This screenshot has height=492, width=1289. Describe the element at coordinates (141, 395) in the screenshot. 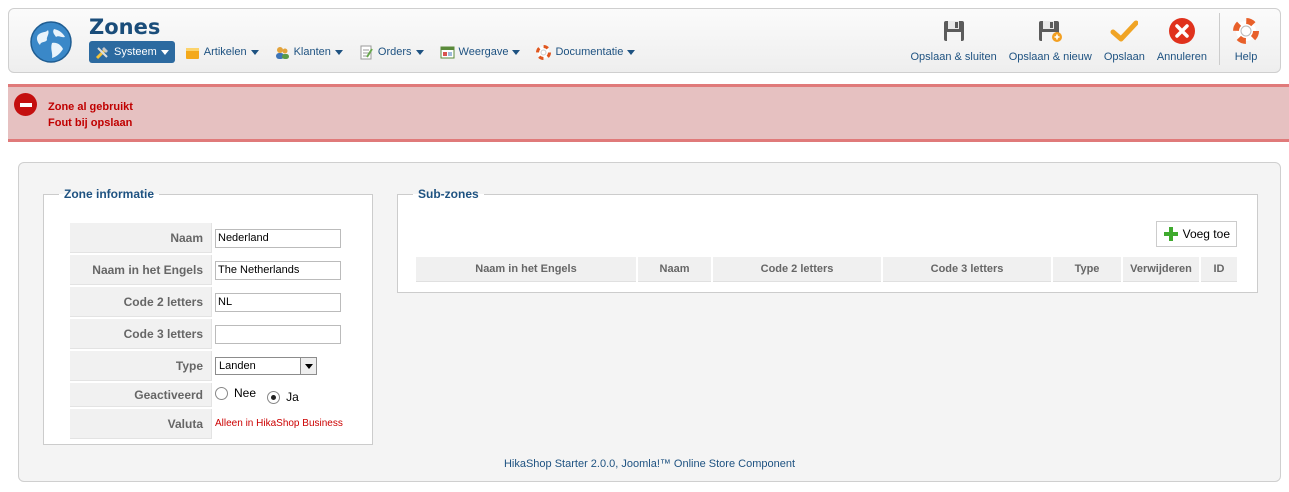

I see `active-label: Geactiveerd` at that location.